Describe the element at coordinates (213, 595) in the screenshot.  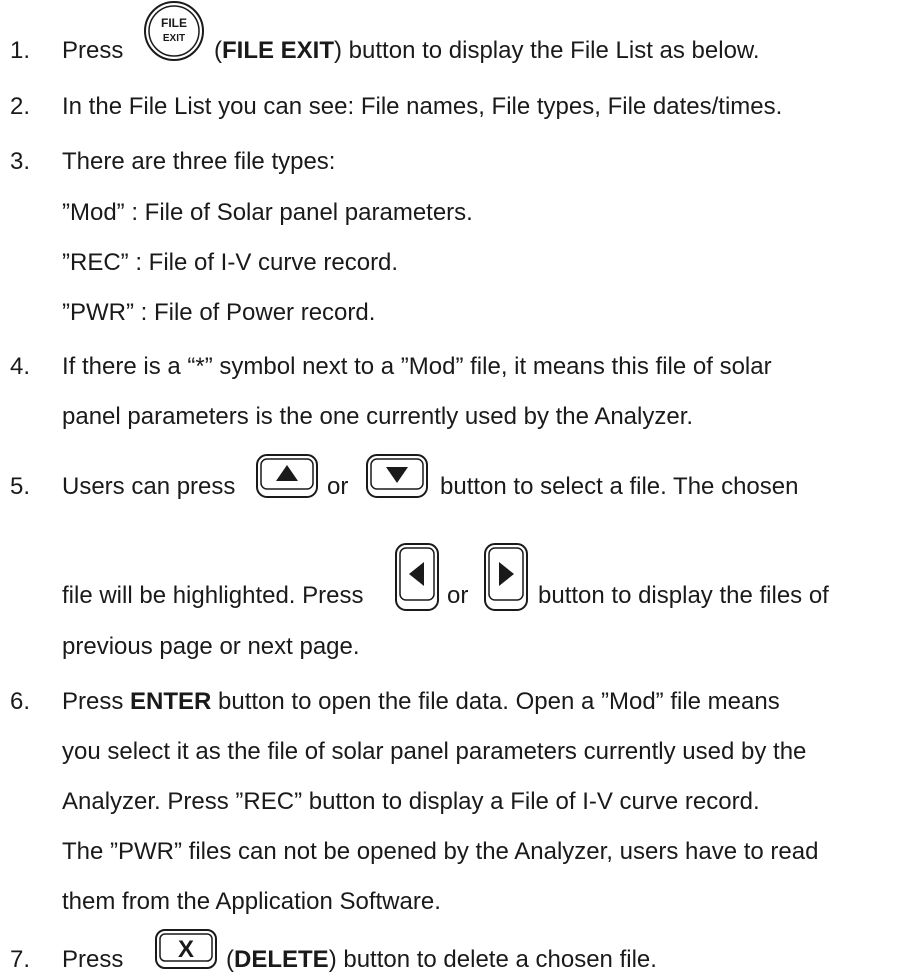
I see `item-5-line-b: file will be highlighted. Press` at that location.